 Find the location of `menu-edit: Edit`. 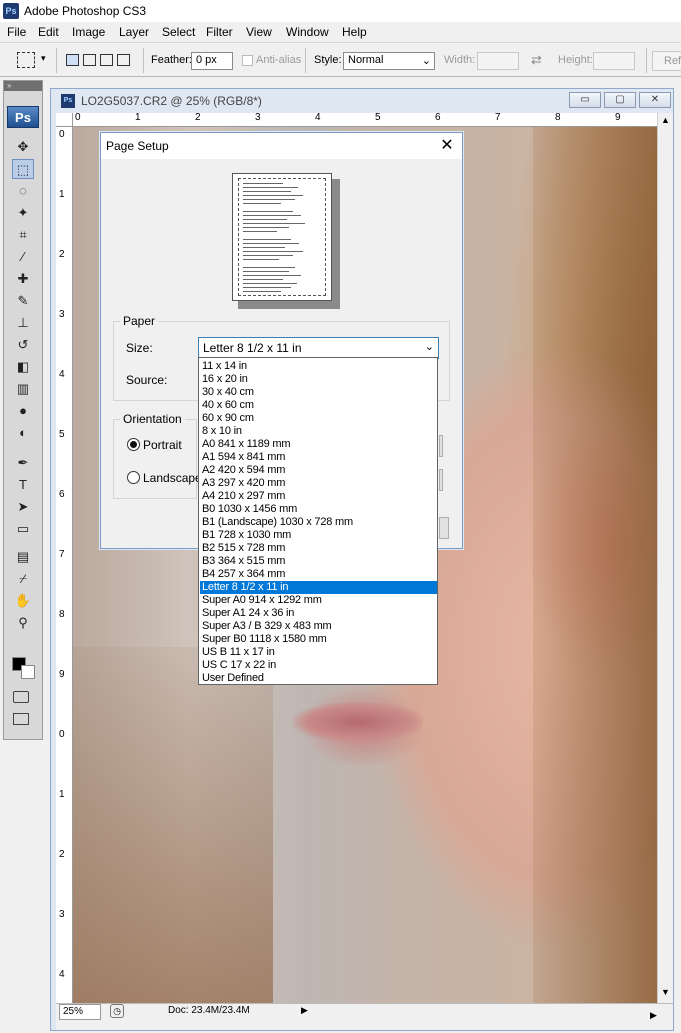

menu-edit: Edit is located at coordinates (48, 32).